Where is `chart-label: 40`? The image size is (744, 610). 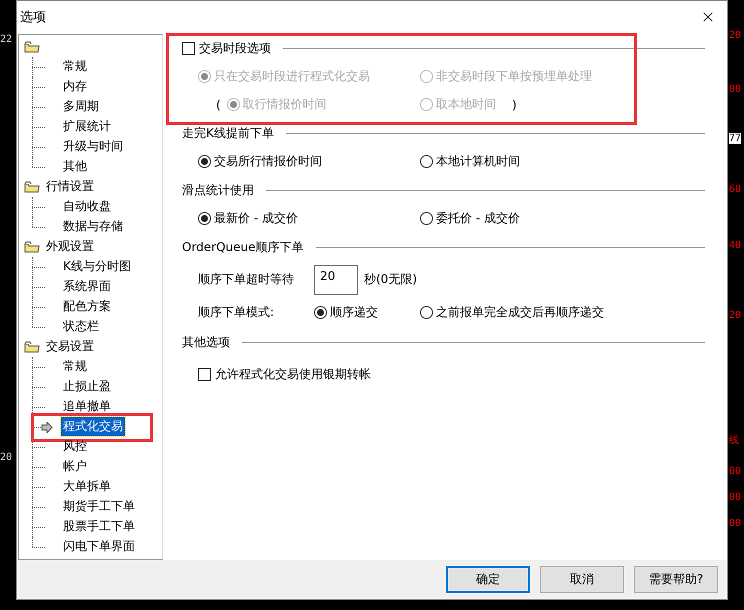
chart-label: 40 is located at coordinates (735, 245).